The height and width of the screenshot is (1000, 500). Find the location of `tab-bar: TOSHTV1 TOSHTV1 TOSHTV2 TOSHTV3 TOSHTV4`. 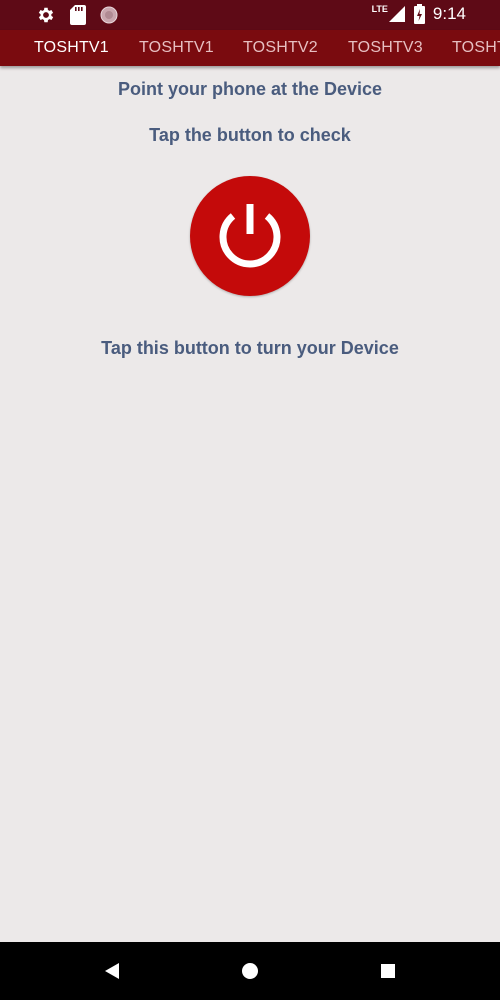

tab-bar: TOSHTV1 TOSHTV1 TOSHTV2 TOSHTV3 TOSHTV4 is located at coordinates (250, 48).